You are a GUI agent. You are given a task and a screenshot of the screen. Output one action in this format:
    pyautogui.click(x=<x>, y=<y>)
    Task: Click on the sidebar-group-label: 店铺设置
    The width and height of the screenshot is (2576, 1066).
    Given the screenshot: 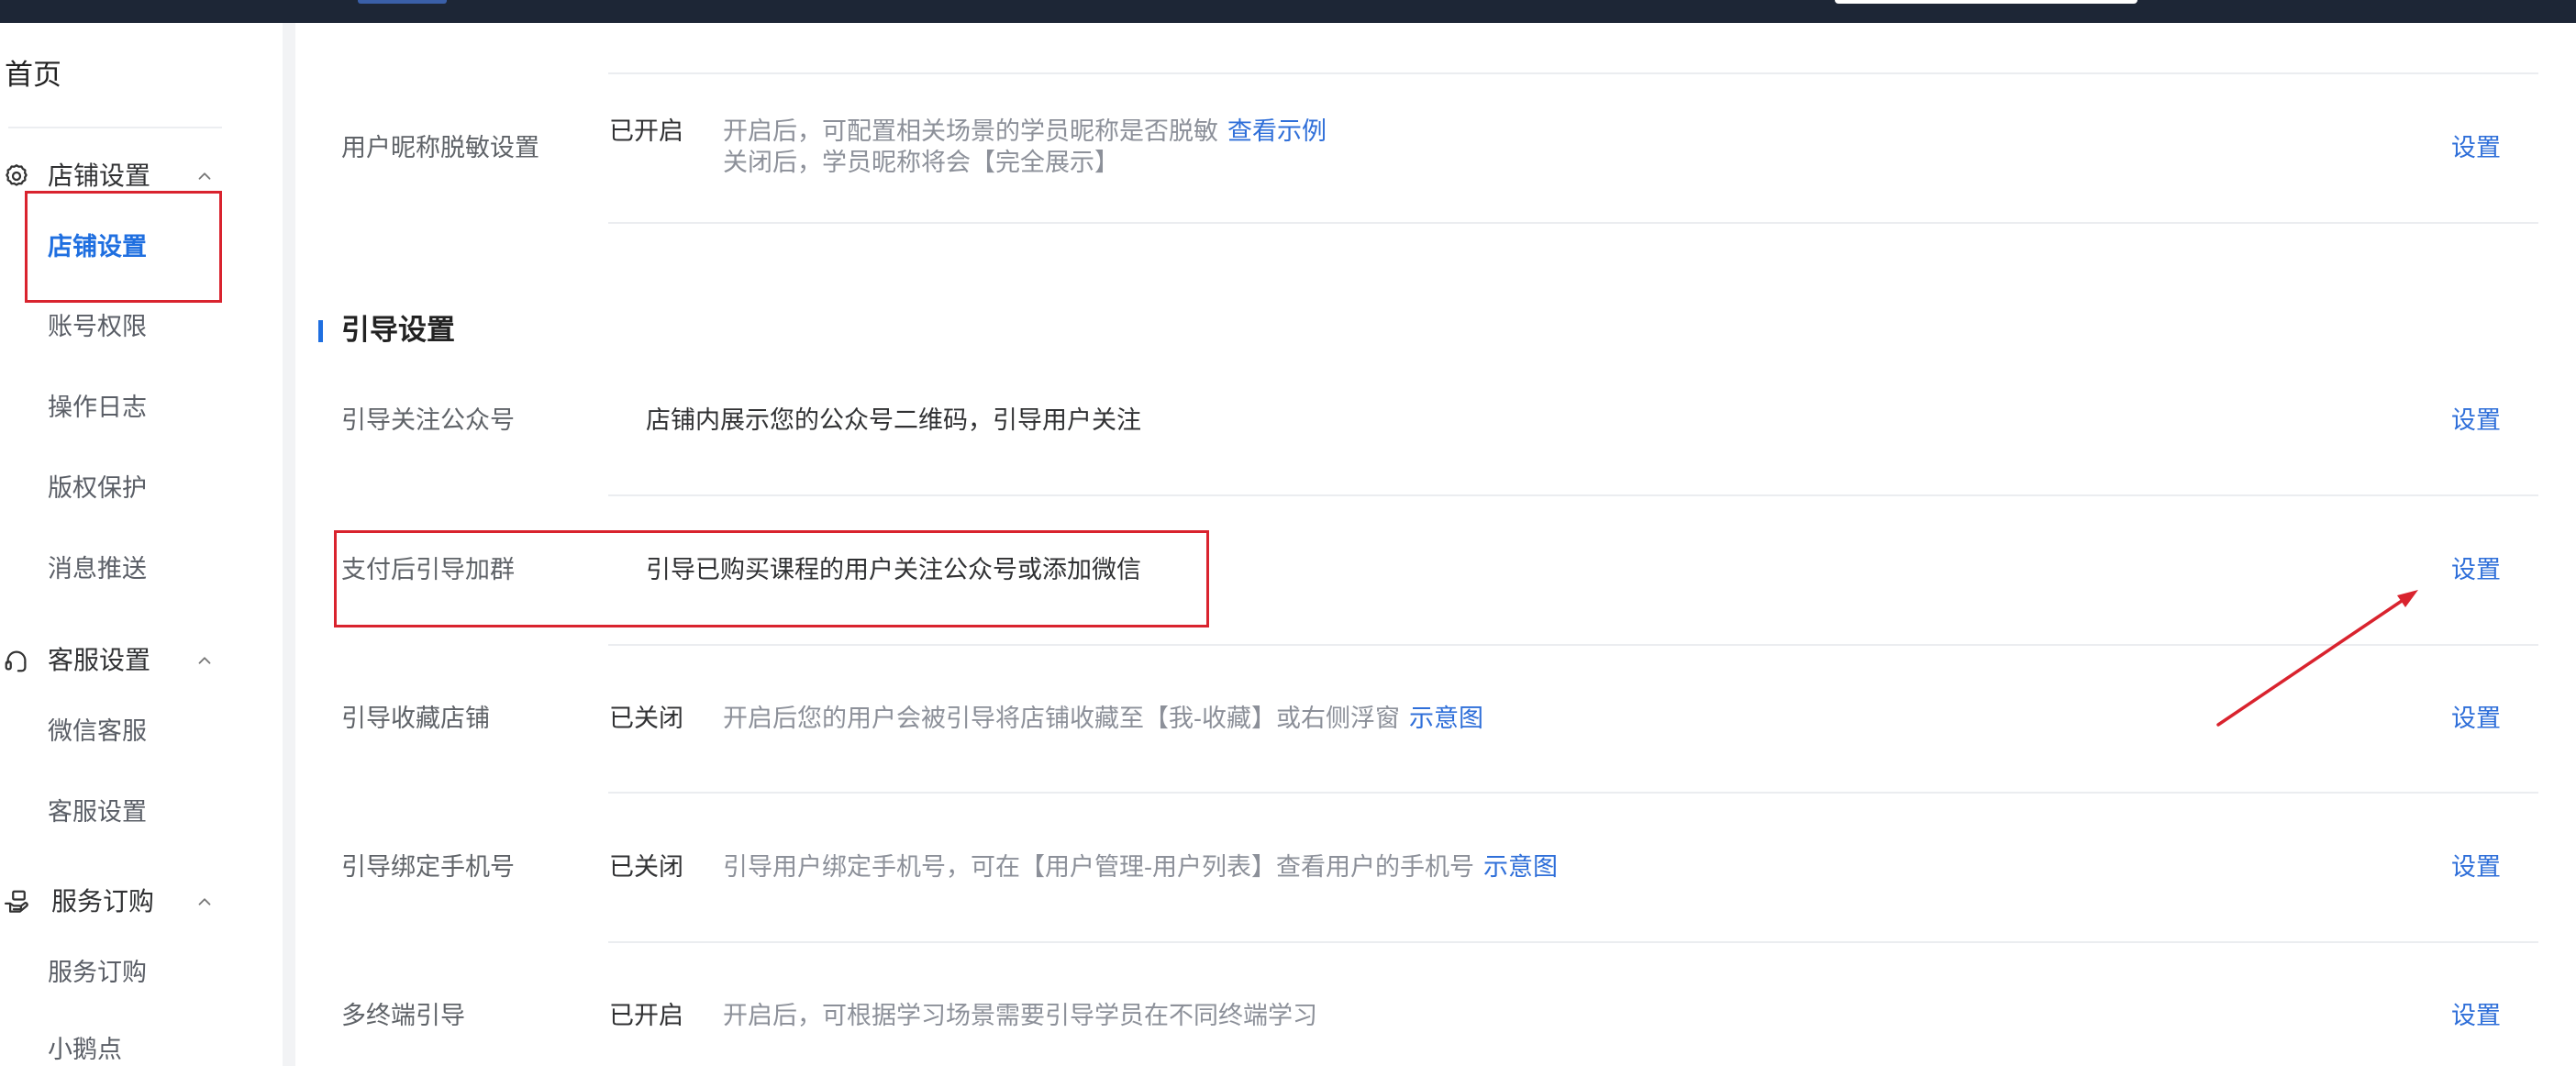 What is the action you would take?
    pyautogui.click(x=99, y=175)
    